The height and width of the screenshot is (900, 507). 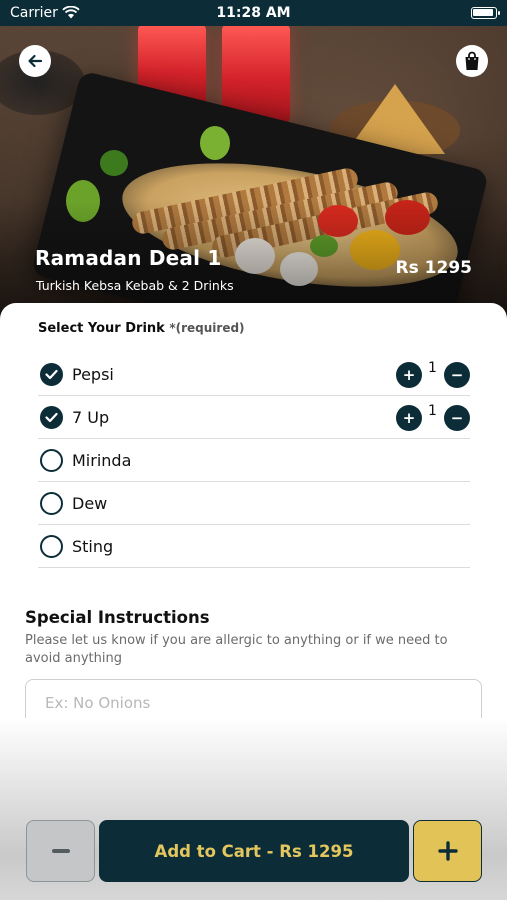 I want to click on drink-option-mirinda: Mirinda, so click(x=254, y=460).